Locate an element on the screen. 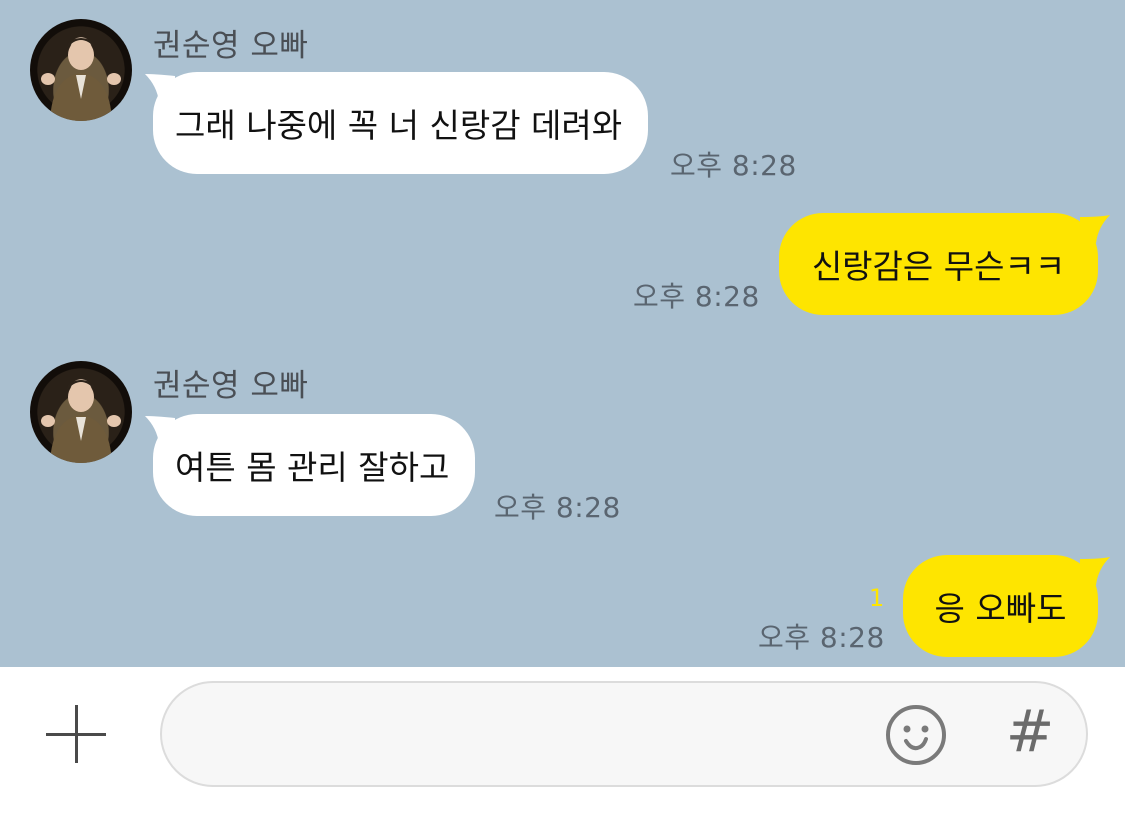 Image resolution: width=1125 pixels, height=814 pixels. message-text: 그래 나중에 꼭 너 신랑감 데려와 is located at coordinates (399, 125).